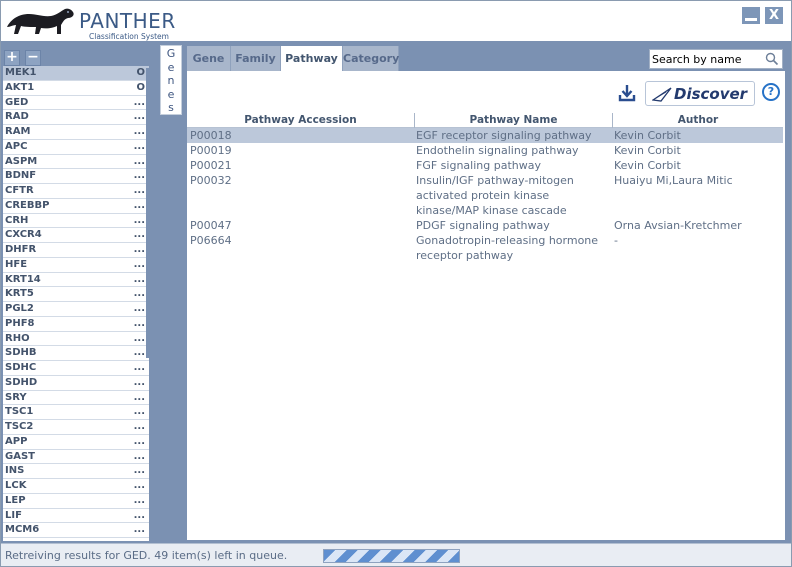  What do you see at coordinates (20, 87) in the screenshot?
I see `gene-name: AKT1` at bounding box center [20, 87].